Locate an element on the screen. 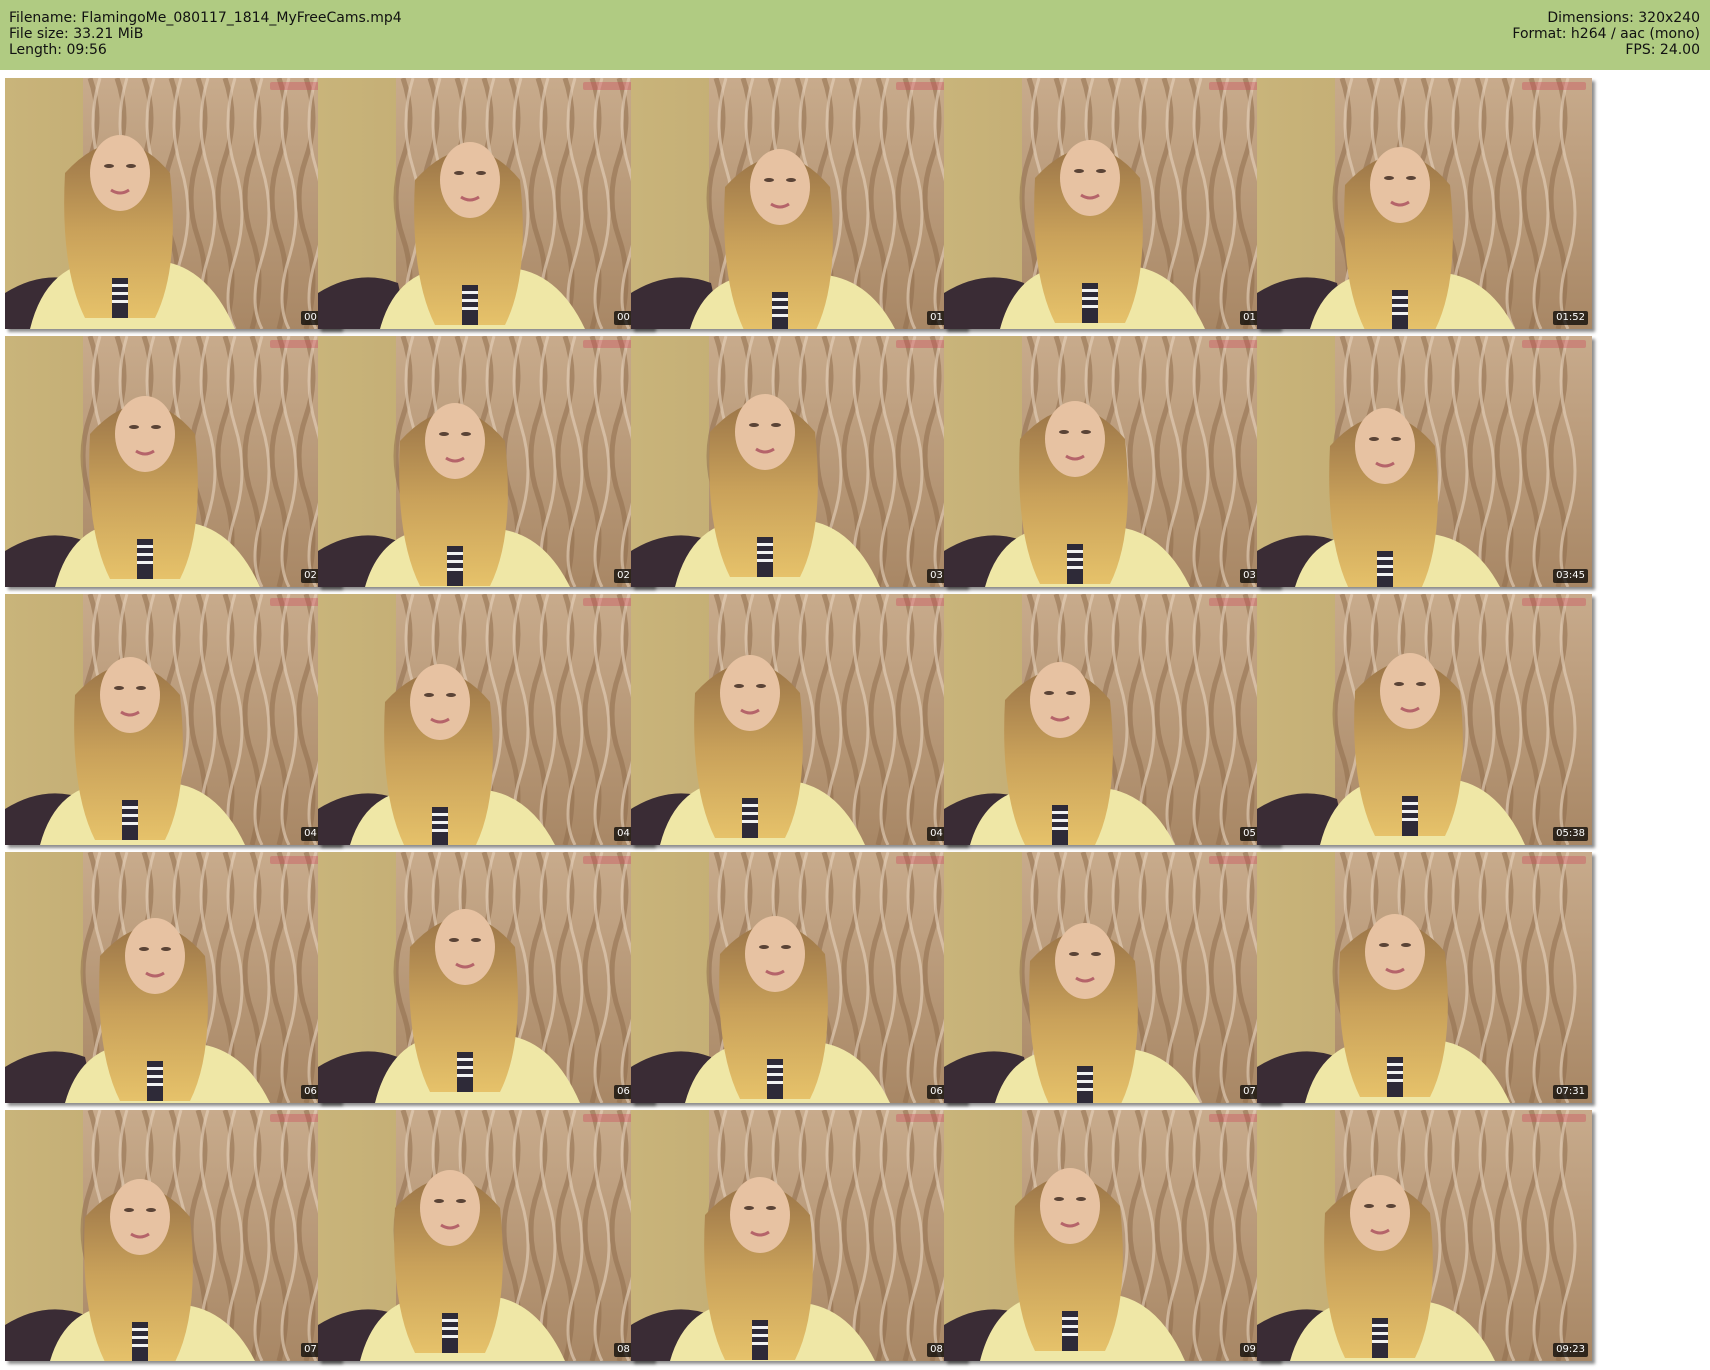  video-thumbnail: 01:52 is located at coordinates (1424, 203).